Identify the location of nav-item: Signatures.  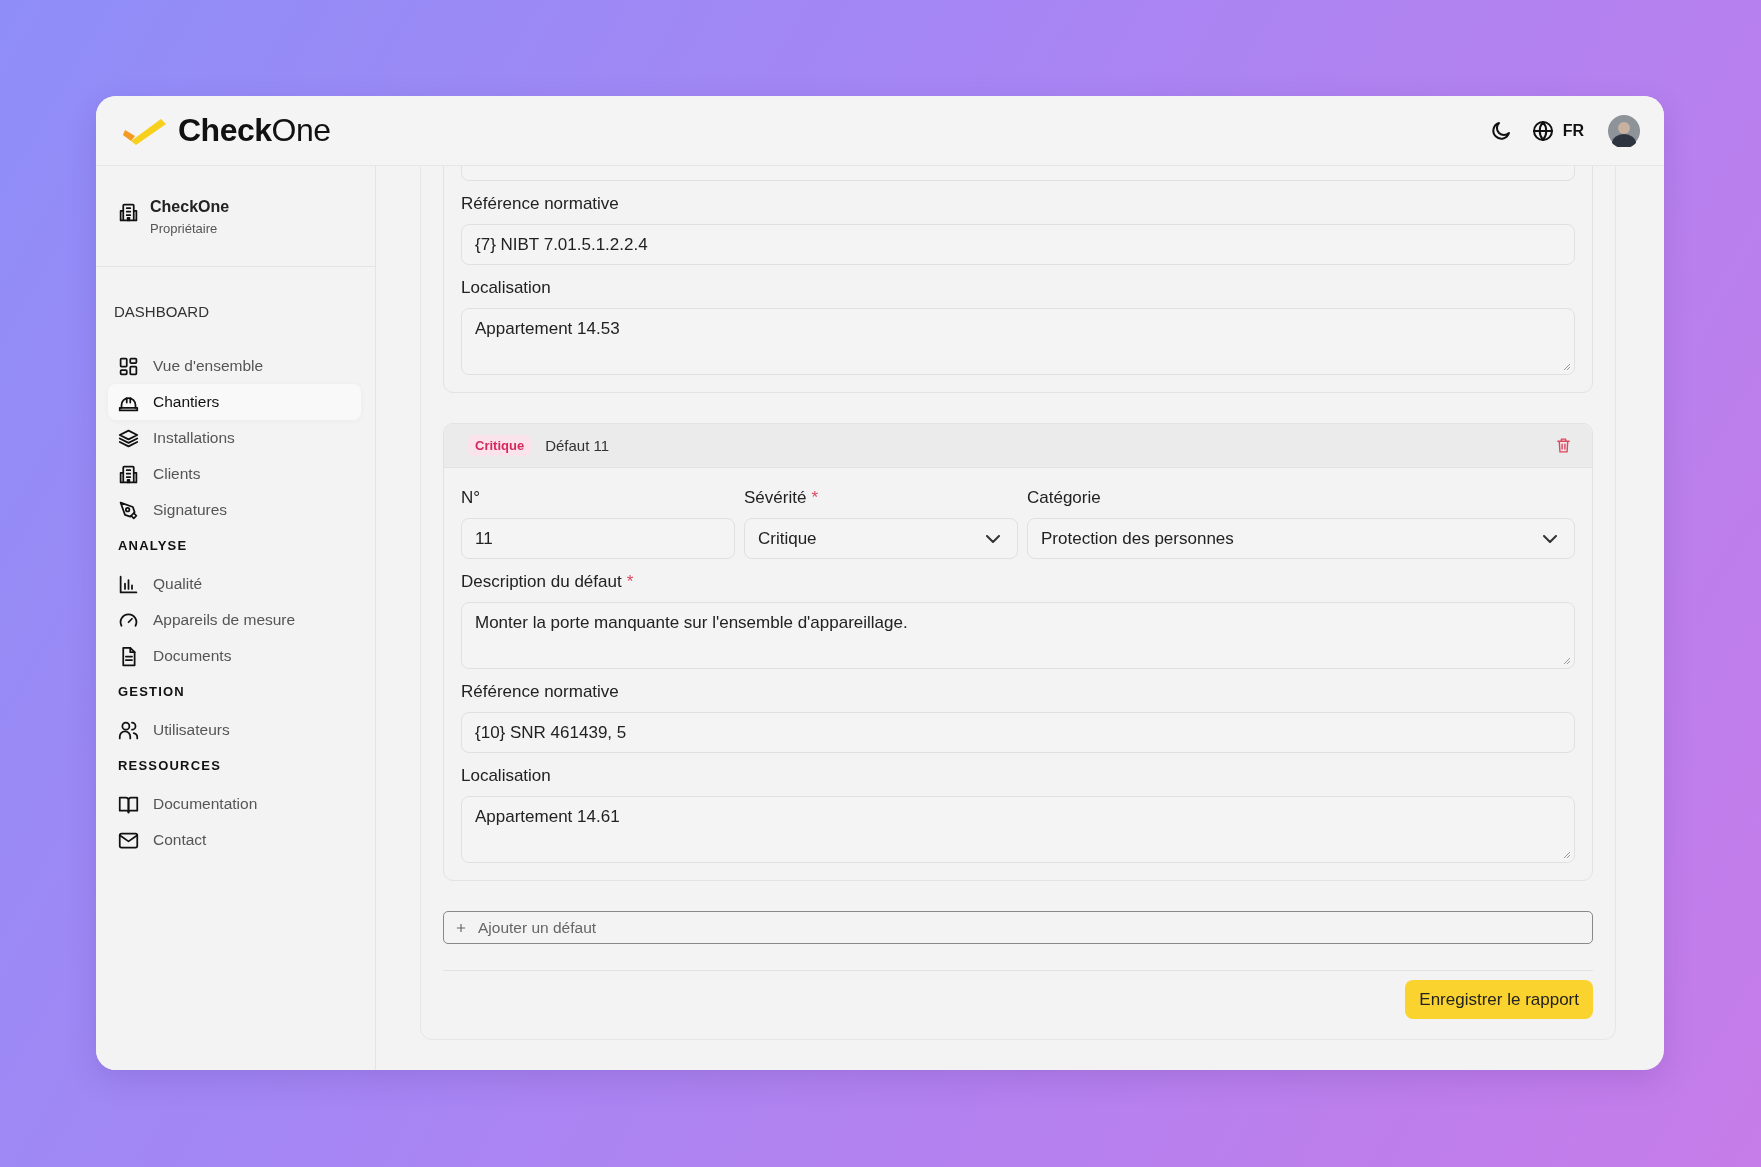
(234, 510).